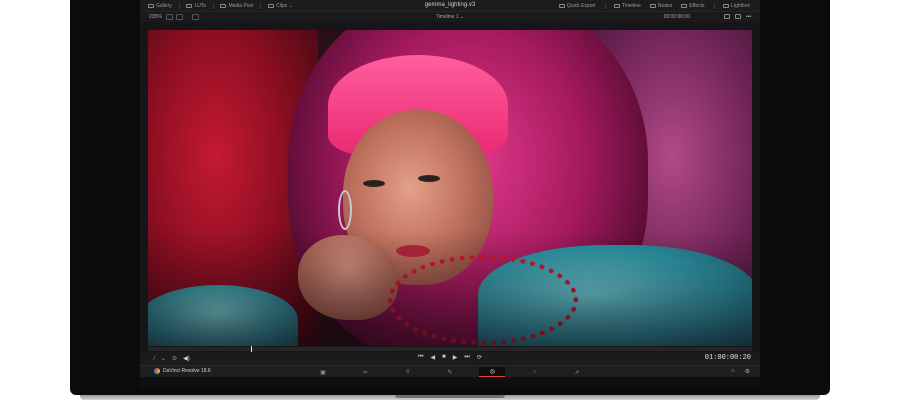 This screenshot has height=400, width=900. I want to click on media-page-icon: ▣, so click(323, 372).